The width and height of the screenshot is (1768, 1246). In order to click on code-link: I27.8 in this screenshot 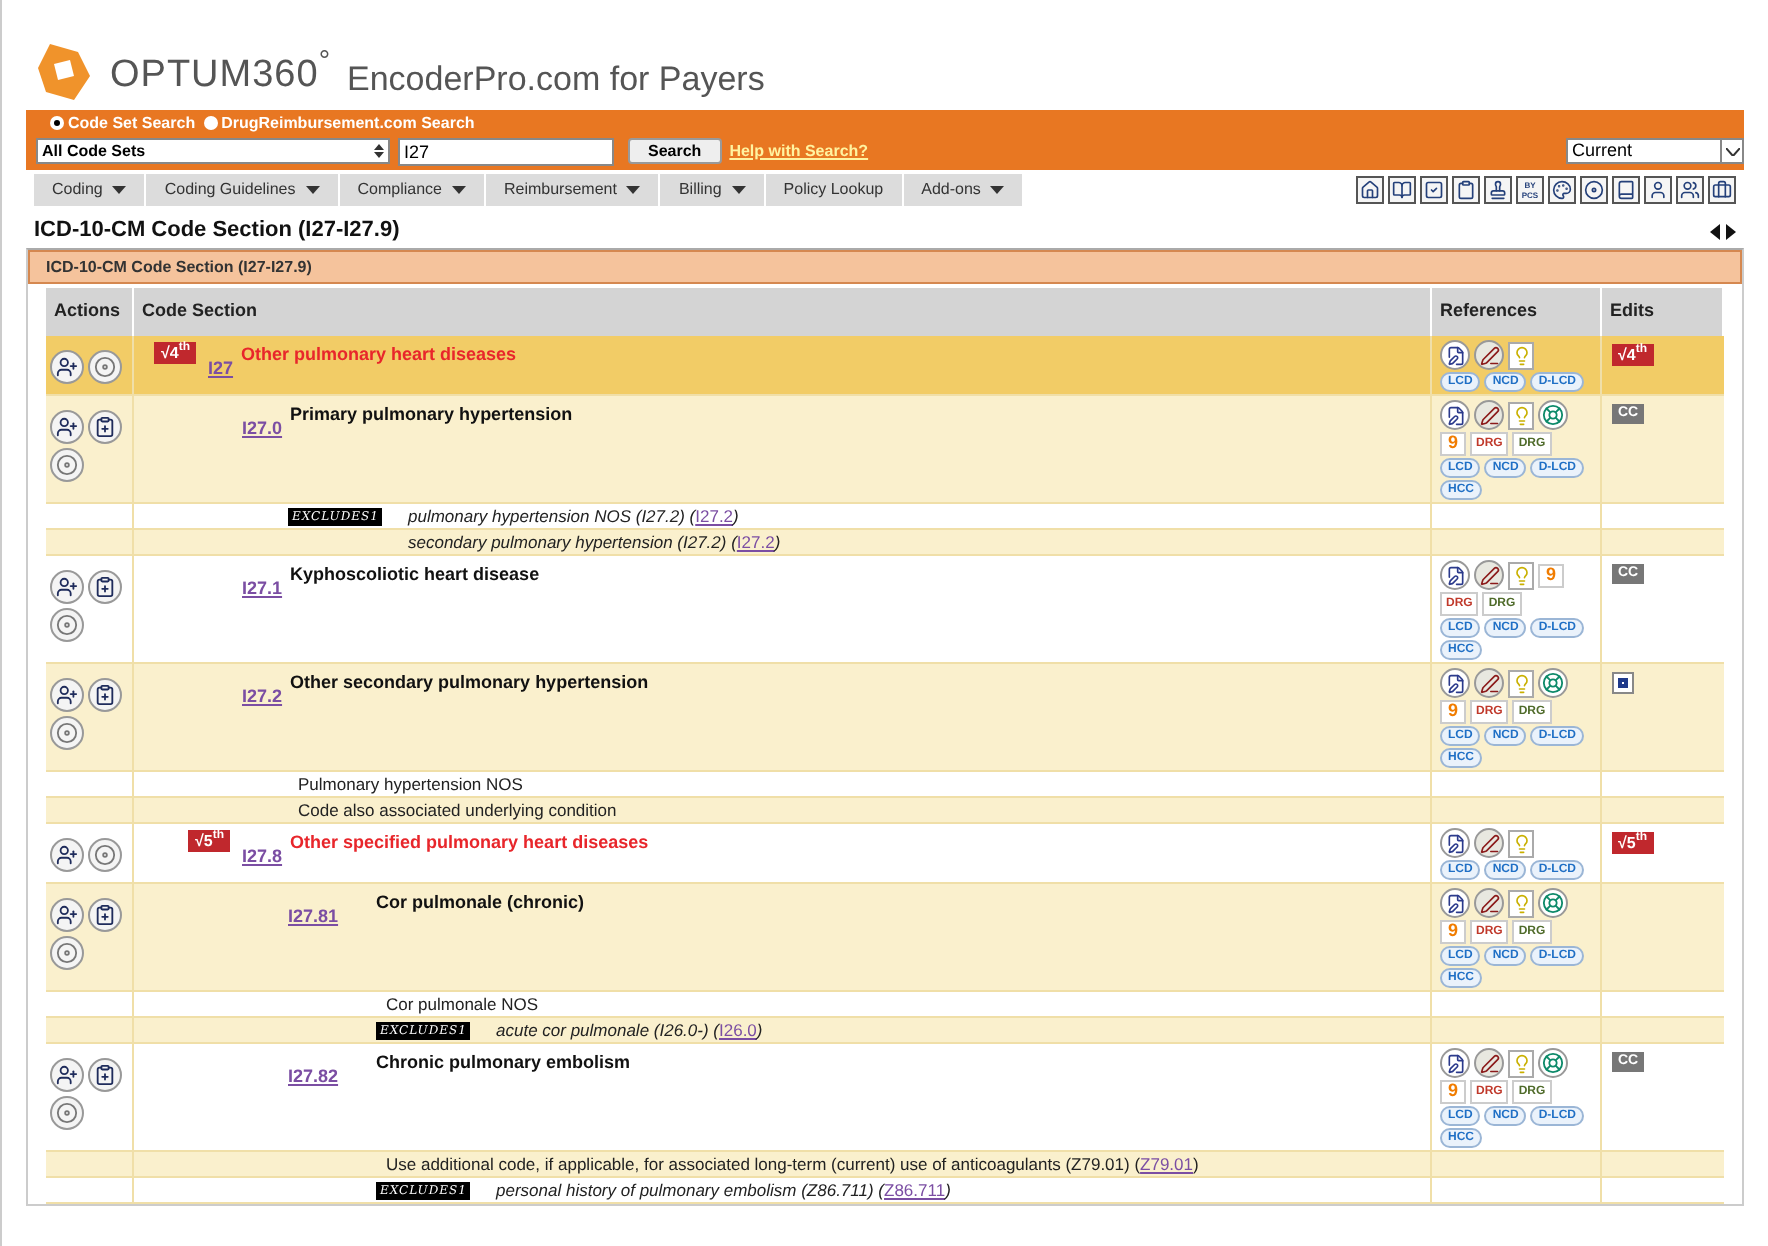, I will do `click(262, 856)`.